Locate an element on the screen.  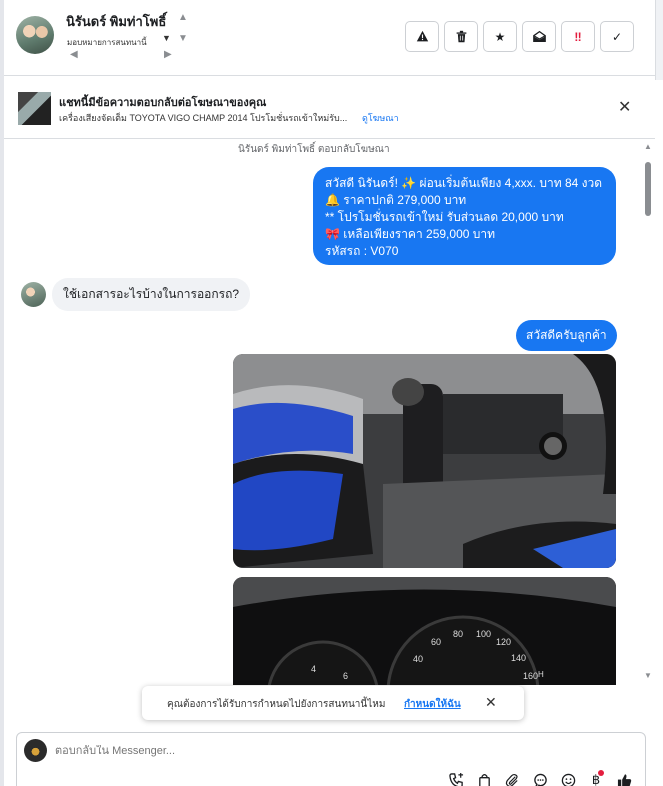
double-exclamation-icon: ‼ is located at coordinates (578, 36).